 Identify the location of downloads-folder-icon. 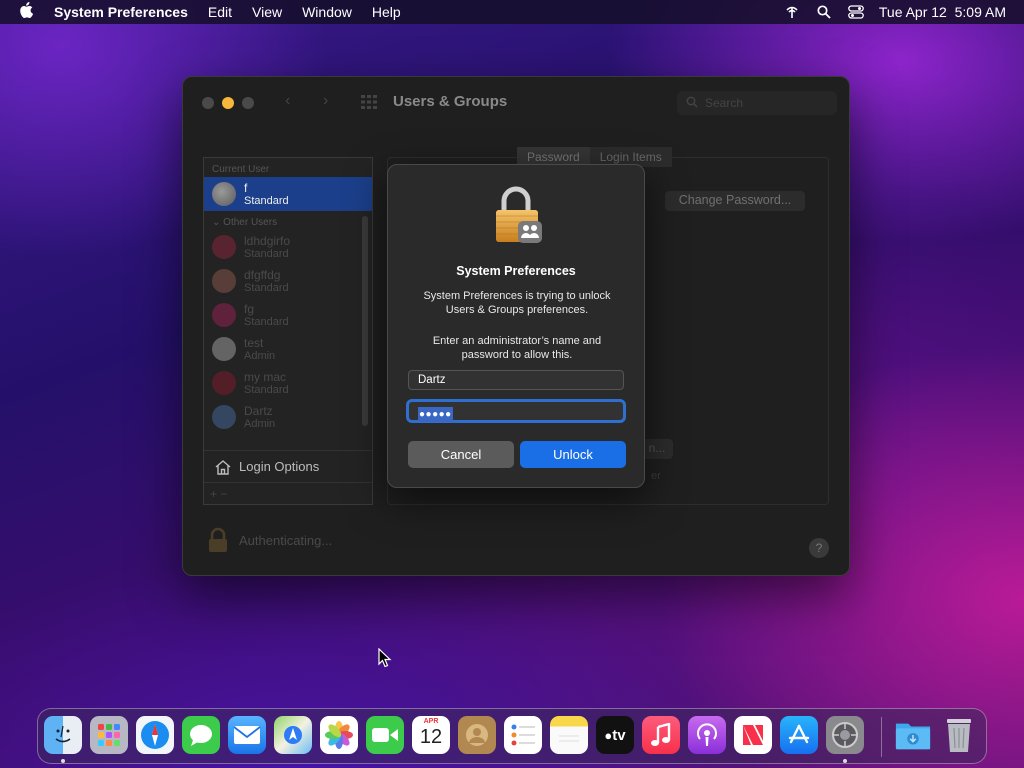
(913, 735).